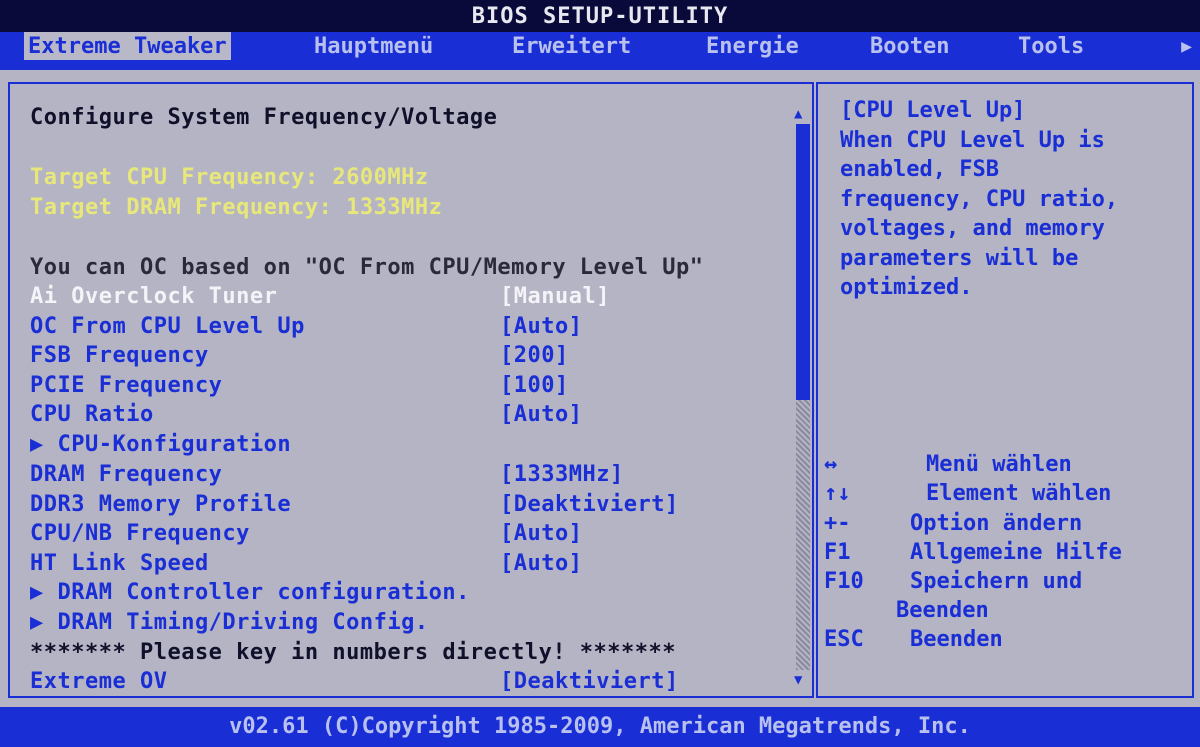 This screenshot has width=1200, height=747. What do you see at coordinates (589, 505) in the screenshot?
I see `value-ddr3-memory-profile: [Deaktiviert]` at bounding box center [589, 505].